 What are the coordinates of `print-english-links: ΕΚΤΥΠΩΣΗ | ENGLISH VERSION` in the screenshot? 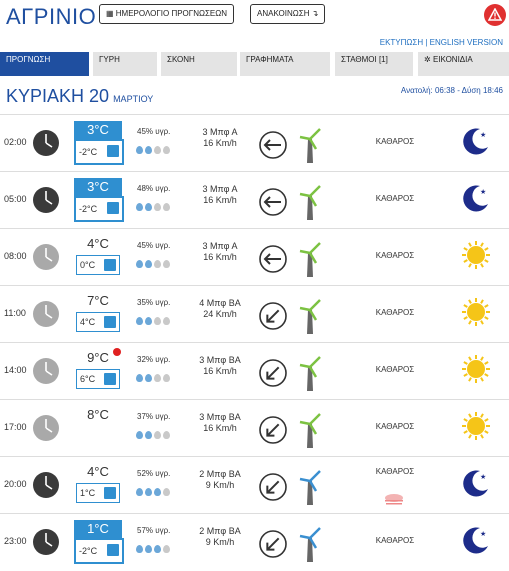 It's located at (441, 42).